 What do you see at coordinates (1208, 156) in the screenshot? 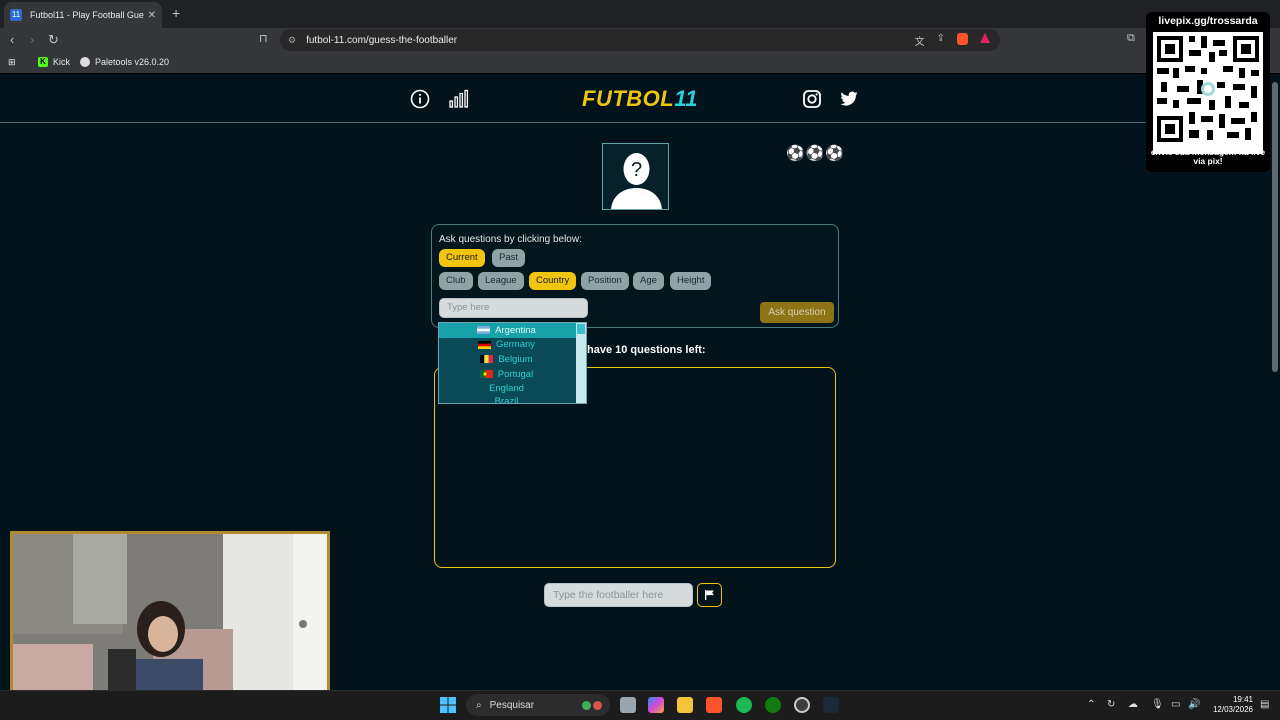
I see `qr-caption: envie sua mensagem na live via pix!` at bounding box center [1208, 156].